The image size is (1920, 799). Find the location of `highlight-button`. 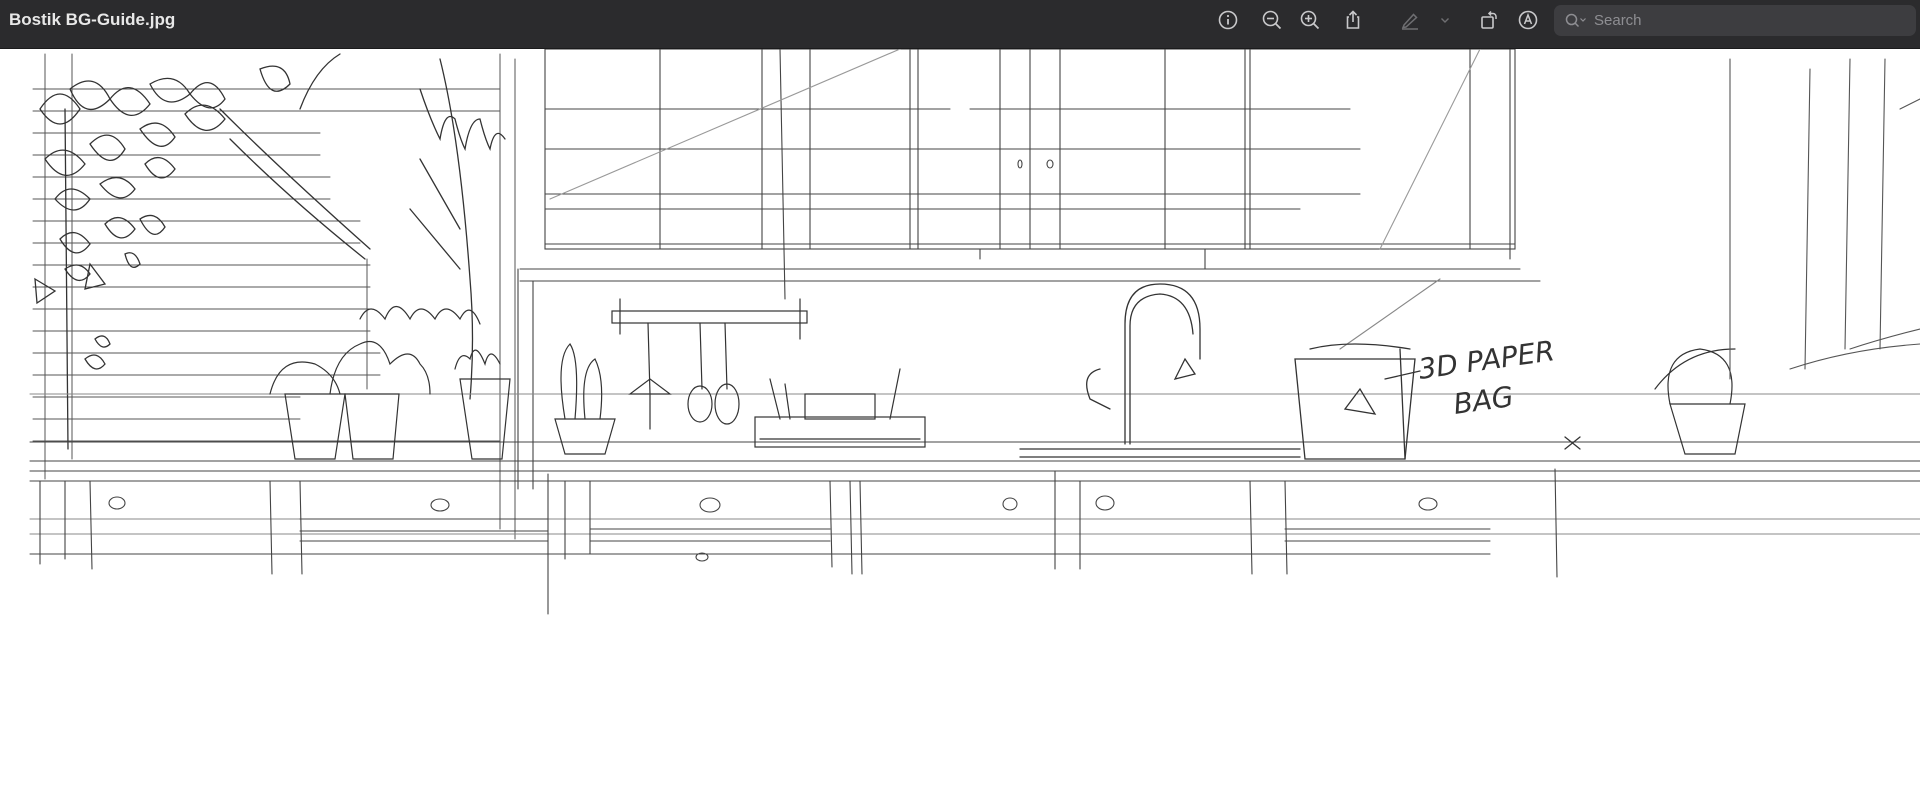

highlight-button is located at coordinates (1410, 20).